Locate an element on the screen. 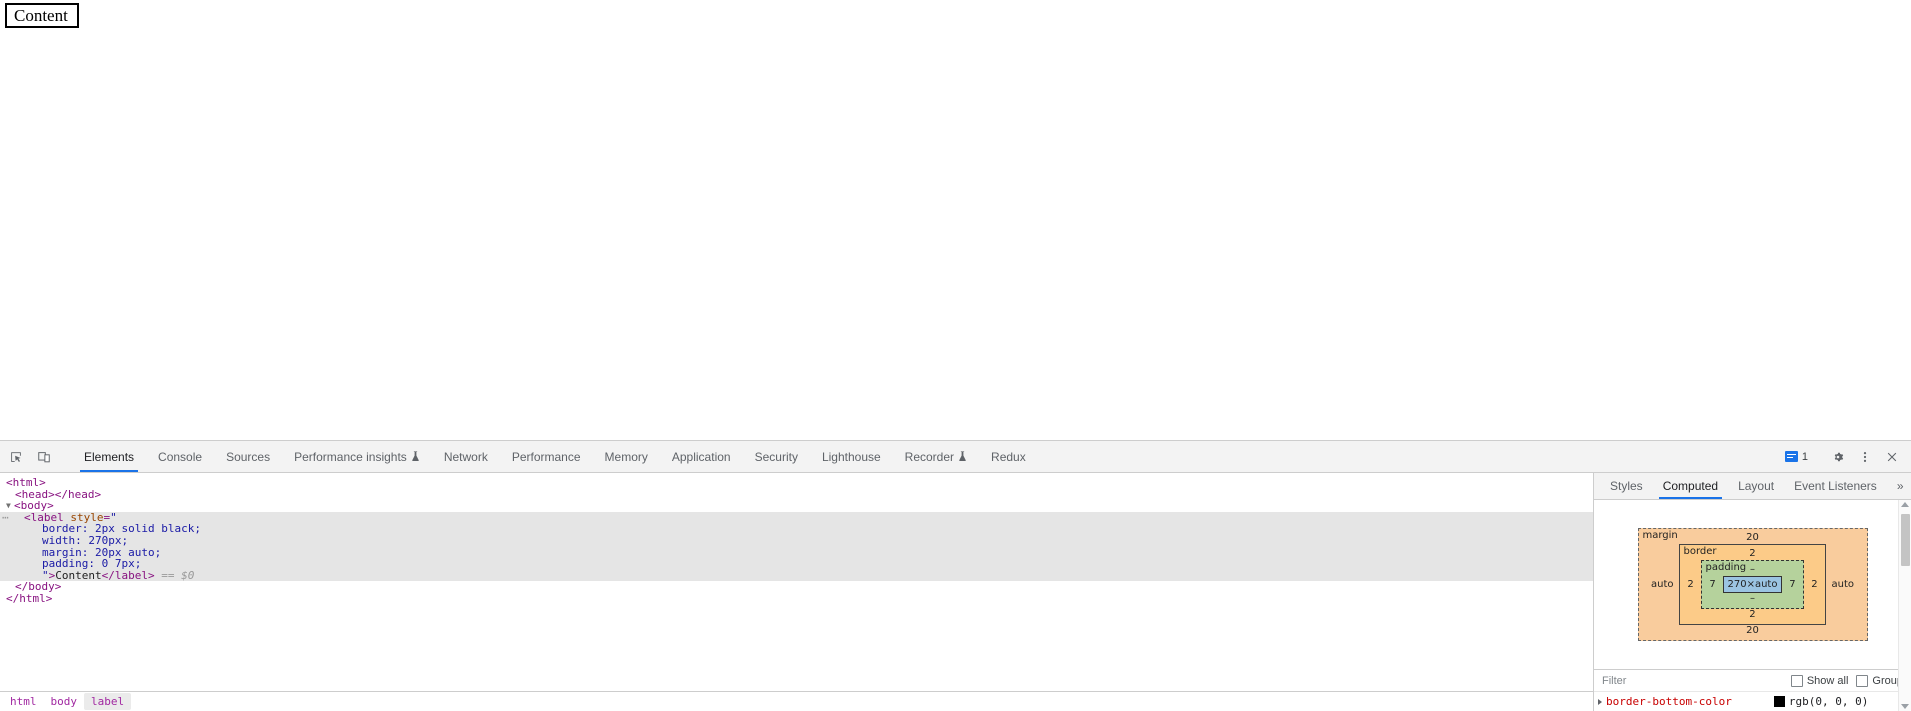  tab-label: Network is located at coordinates (465, 456).